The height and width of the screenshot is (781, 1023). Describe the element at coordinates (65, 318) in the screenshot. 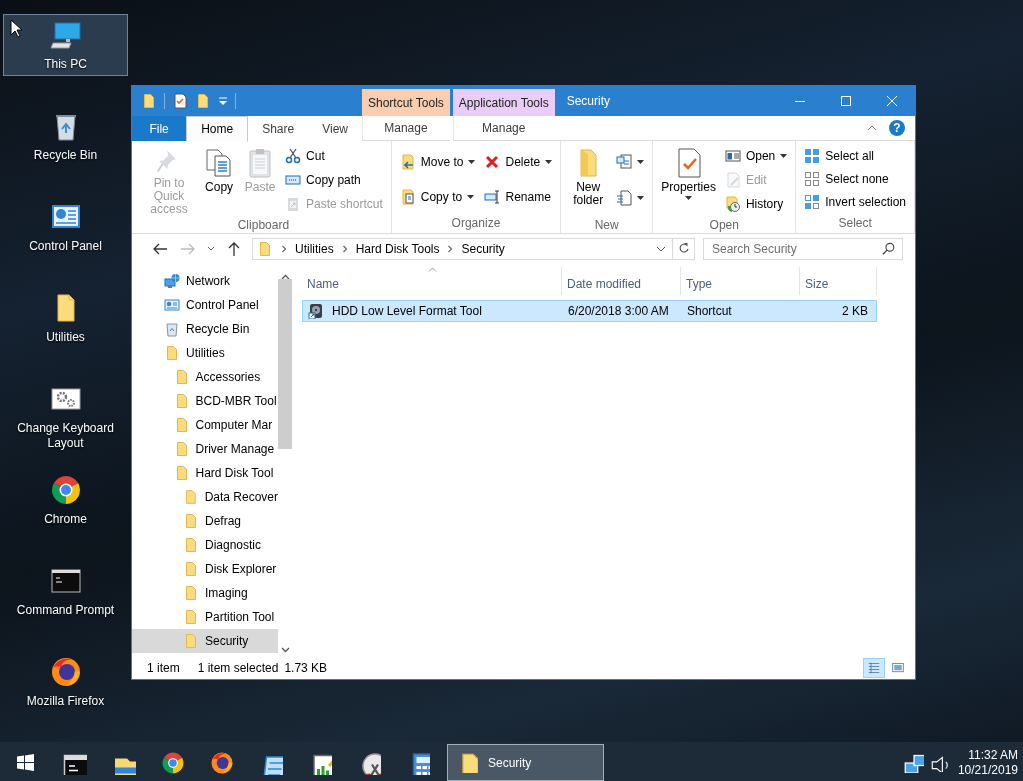

I see `desktop-shortcut: Utilities` at that location.